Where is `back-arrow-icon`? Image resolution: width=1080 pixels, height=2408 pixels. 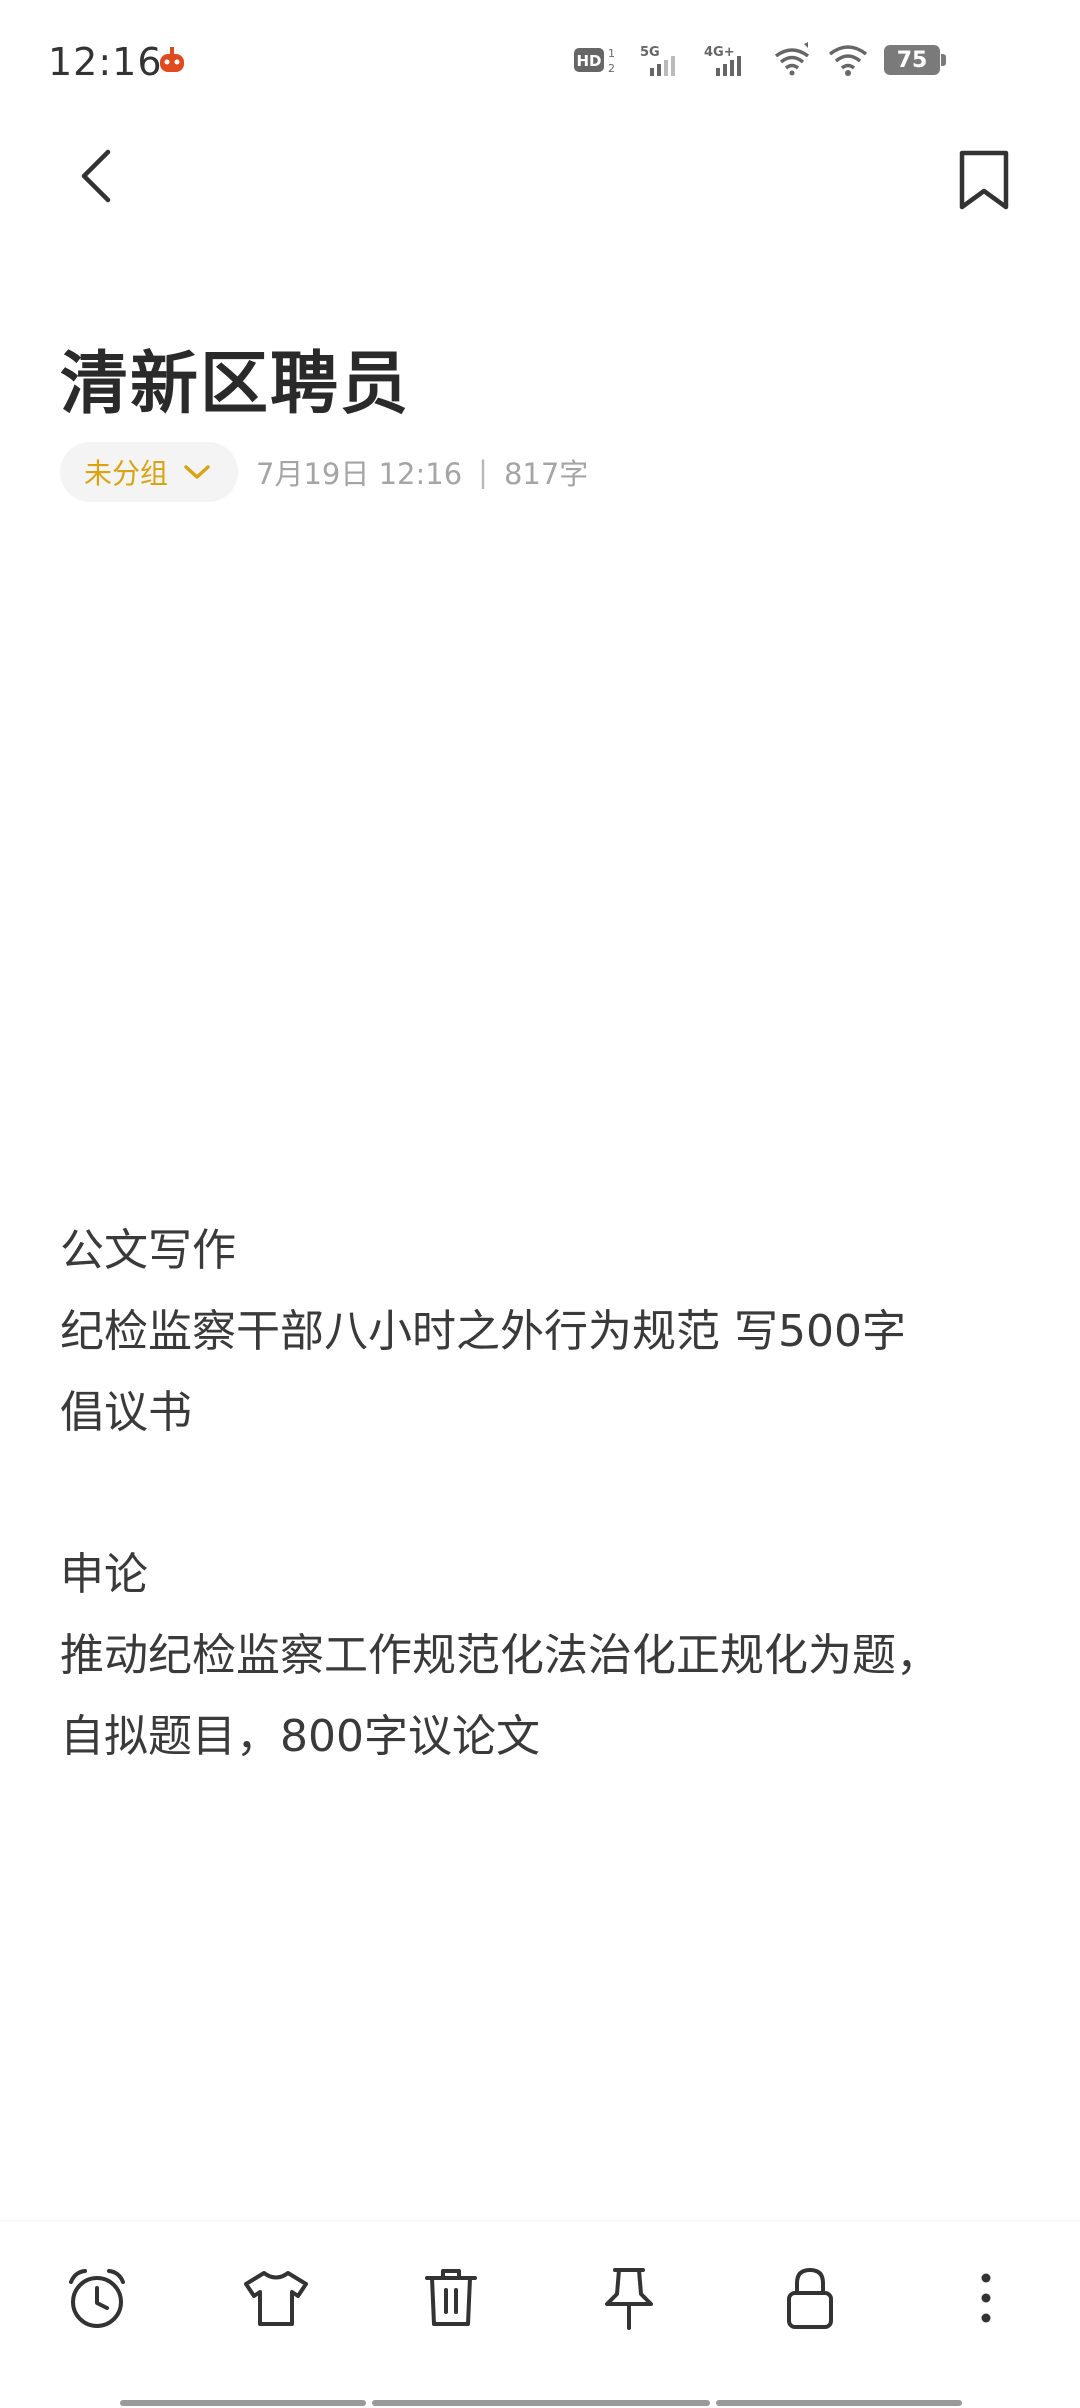 back-arrow-icon is located at coordinates (96, 176).